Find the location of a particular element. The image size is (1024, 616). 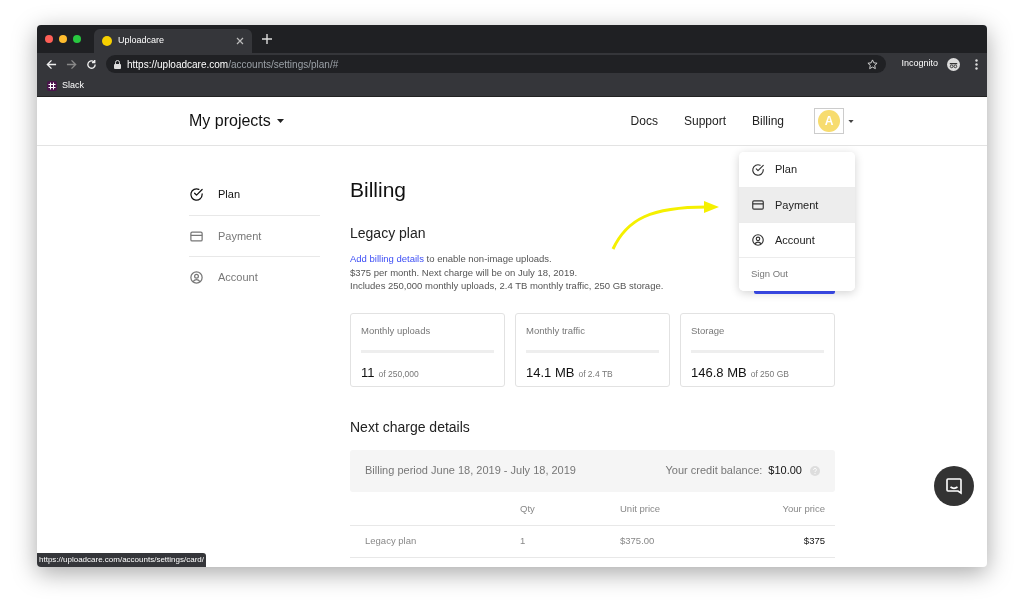

browser-tab: Uploadcare is located at coordinates (173, 41).